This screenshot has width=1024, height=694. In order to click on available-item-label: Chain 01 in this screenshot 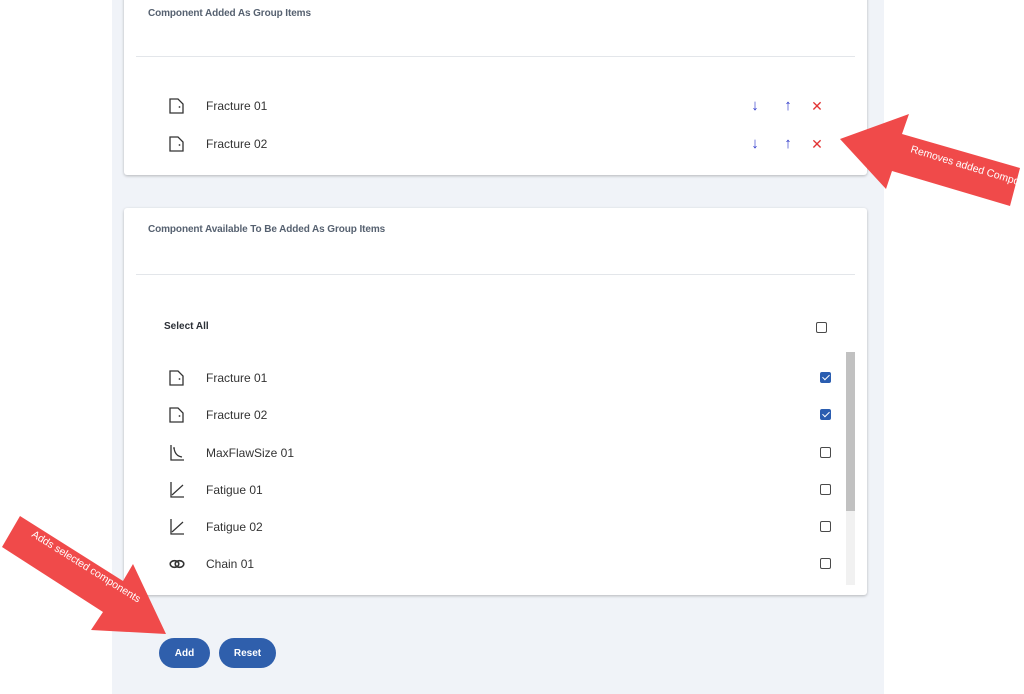, I will do `click(230, 564)`.